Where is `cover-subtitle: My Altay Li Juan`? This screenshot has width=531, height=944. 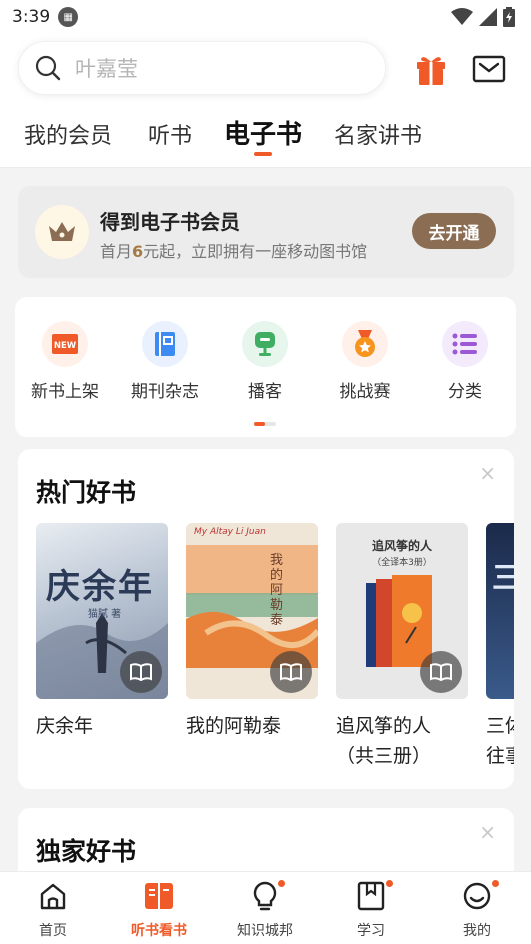
cover-subtitle: My Altay Li Juan is located at coordinates (230, 532).